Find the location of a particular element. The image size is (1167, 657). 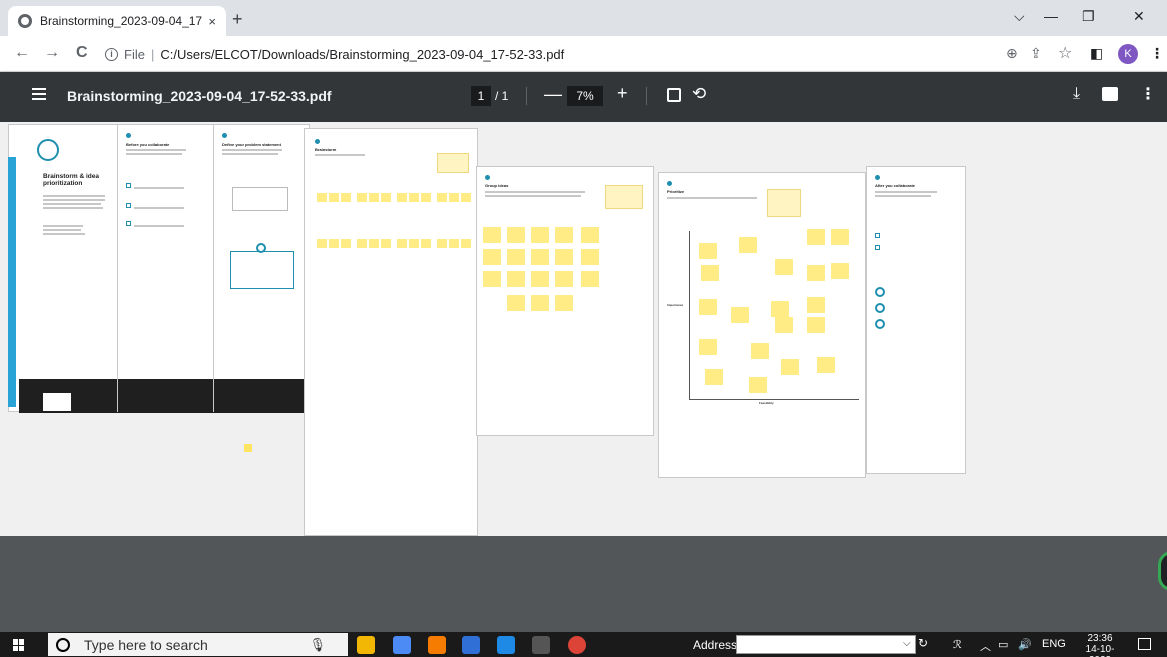

x-axis is located at coordinates (774, 399).